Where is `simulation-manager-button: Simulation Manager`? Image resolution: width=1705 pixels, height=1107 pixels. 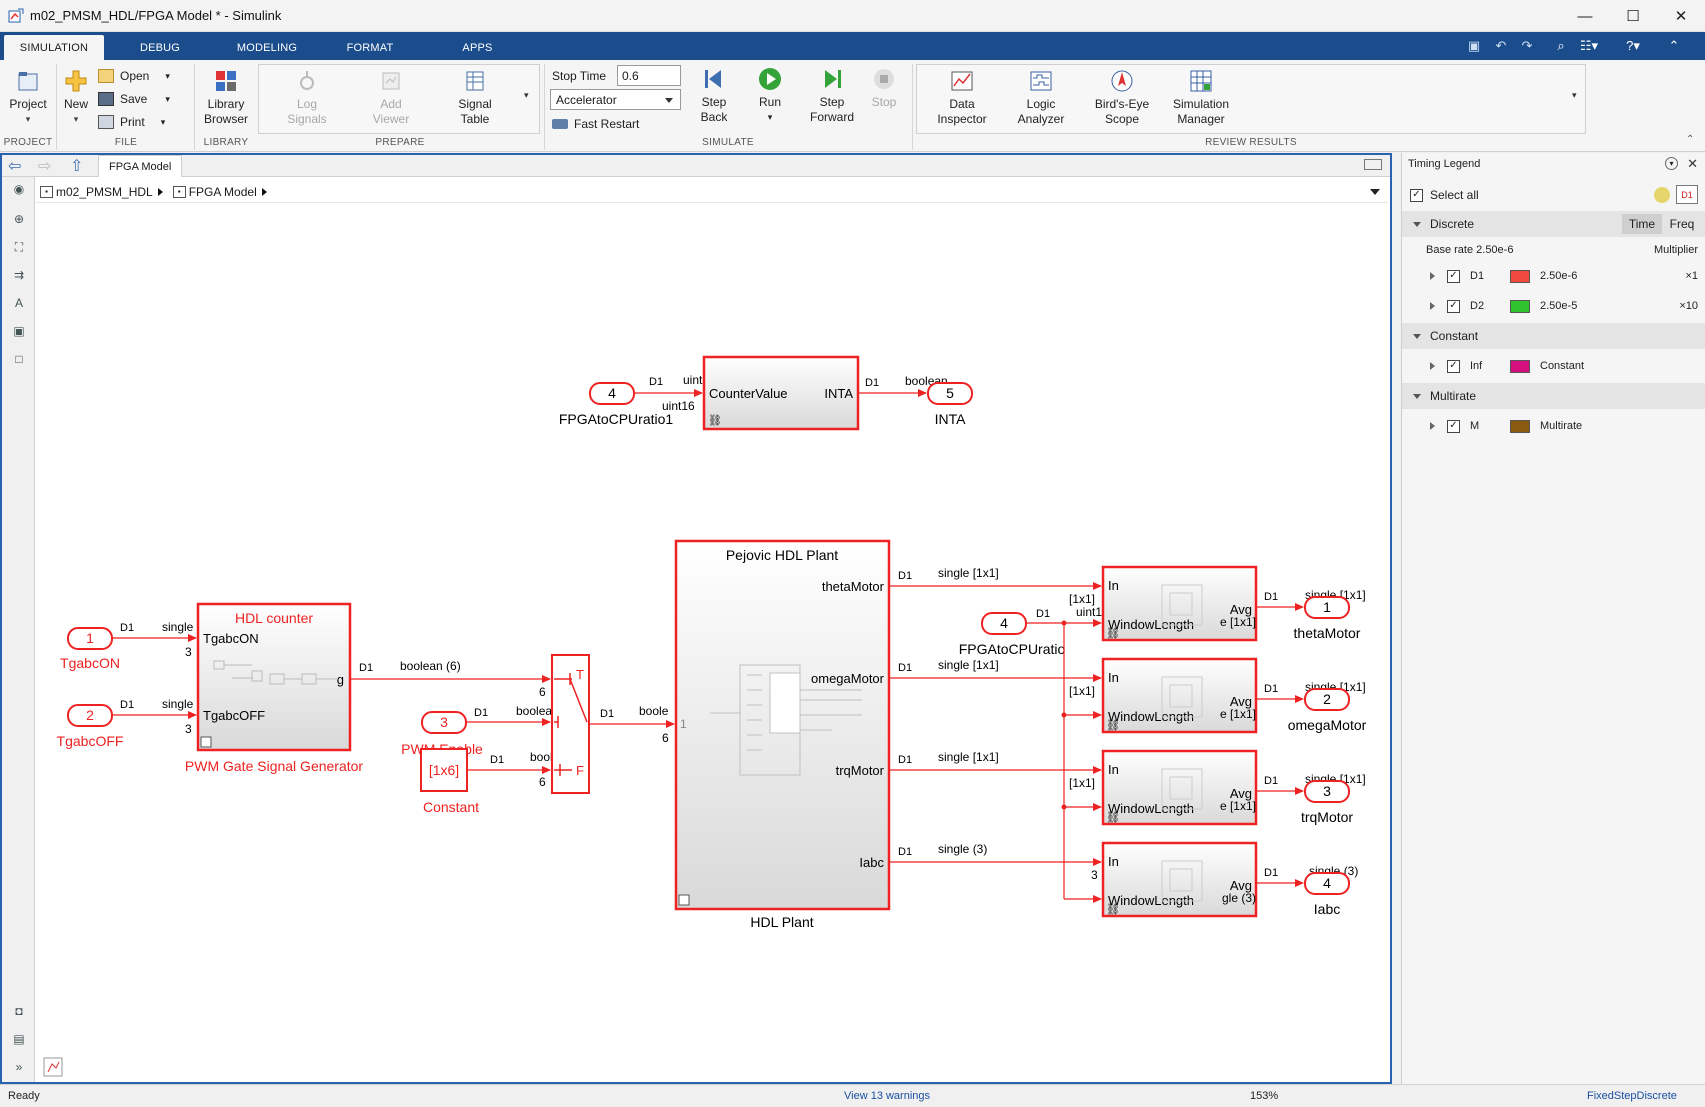
simulation-manager-button: Simulation Manager is located at coordinates (1201, 97).